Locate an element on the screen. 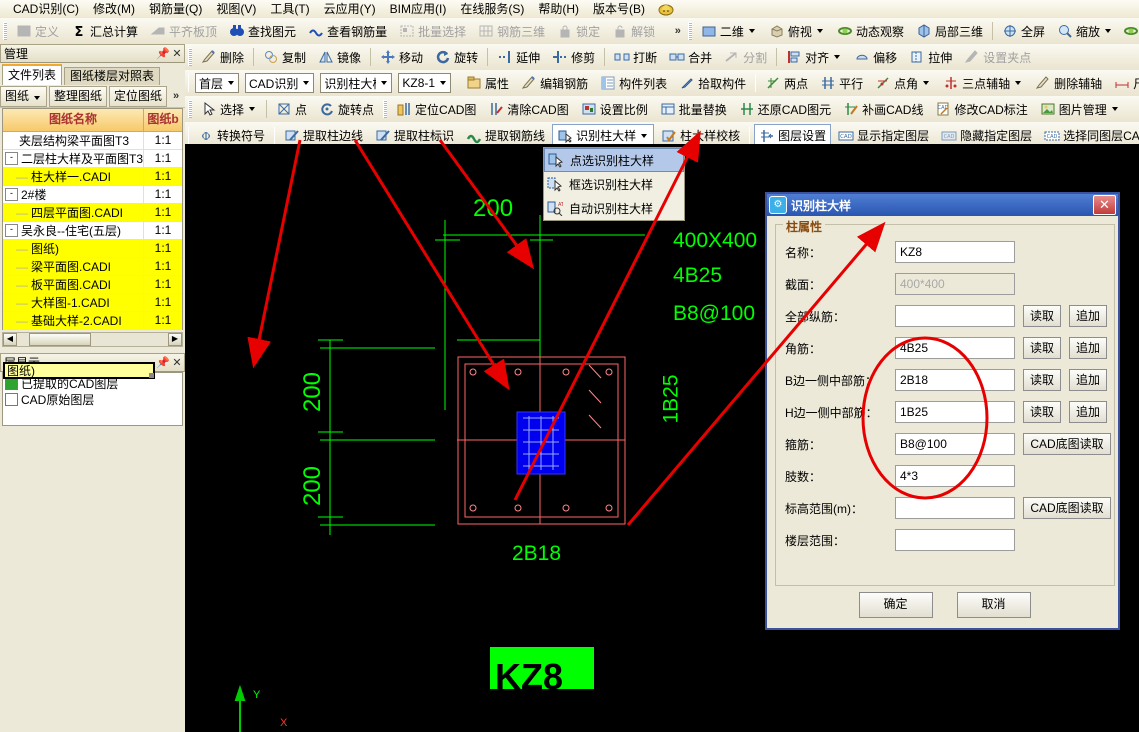  field-b-side-mid-rebar-input: 2B18 is located at coordinates (955, 380).